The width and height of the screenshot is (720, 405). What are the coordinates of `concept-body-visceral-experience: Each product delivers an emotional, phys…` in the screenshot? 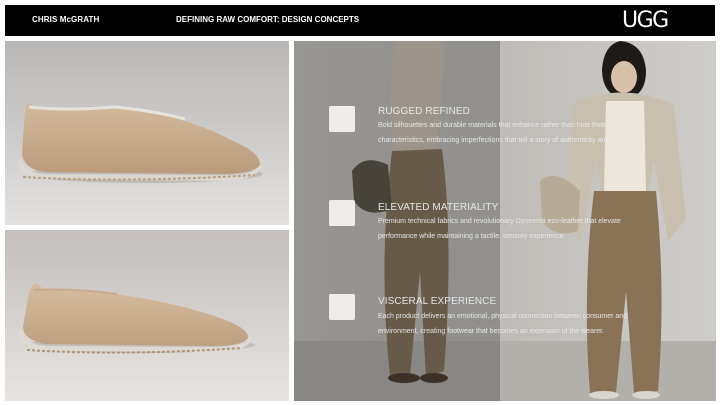 It's located at (503, 324).